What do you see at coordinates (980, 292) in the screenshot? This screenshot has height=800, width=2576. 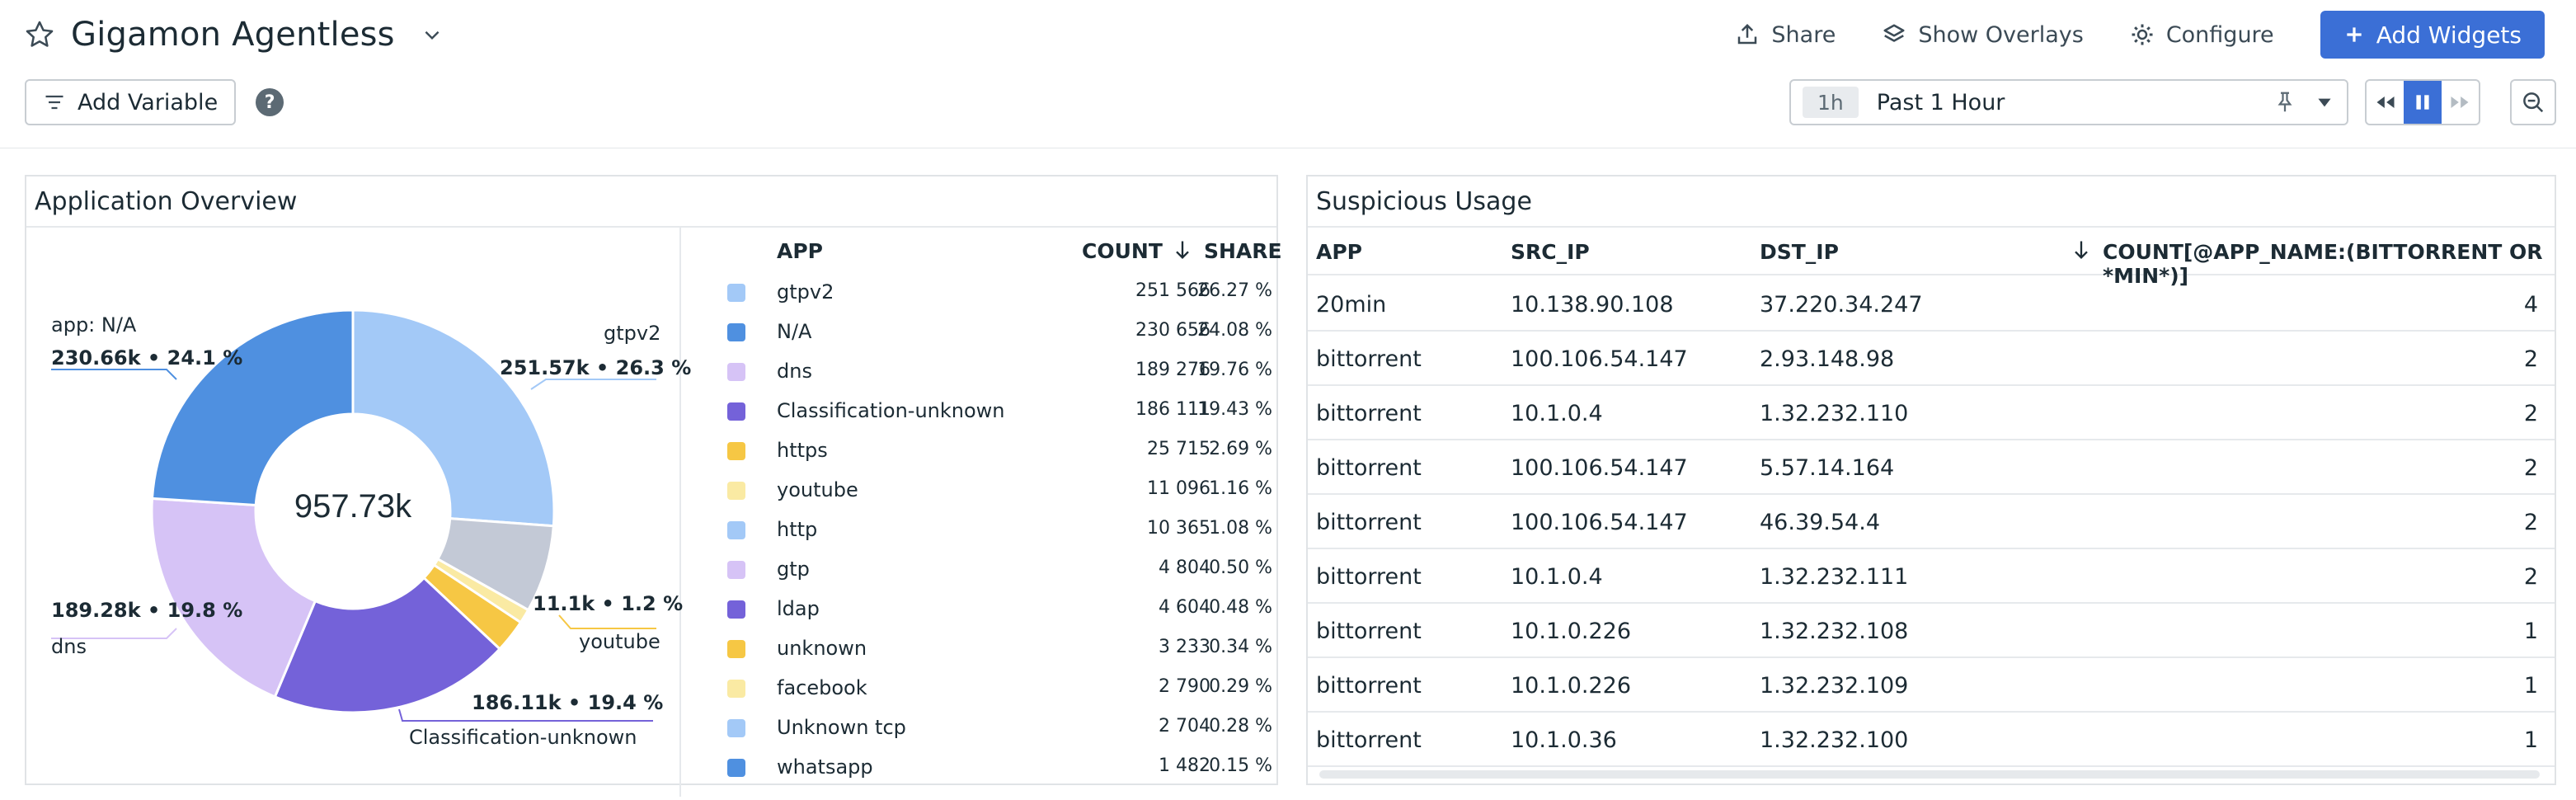 I see `legend-row: gtpv2 251 566 26.27 %` at bounding box center [980, 292].